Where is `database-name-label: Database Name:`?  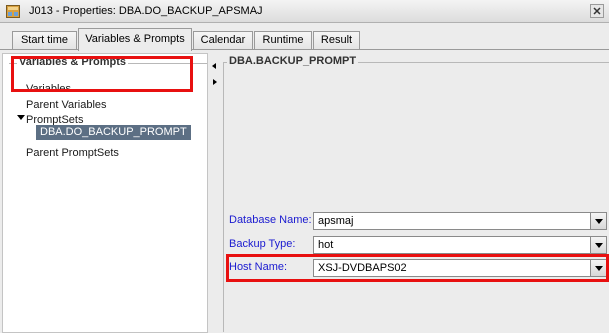
database-name-label: Database Name: is located at coordinates (270, 220).